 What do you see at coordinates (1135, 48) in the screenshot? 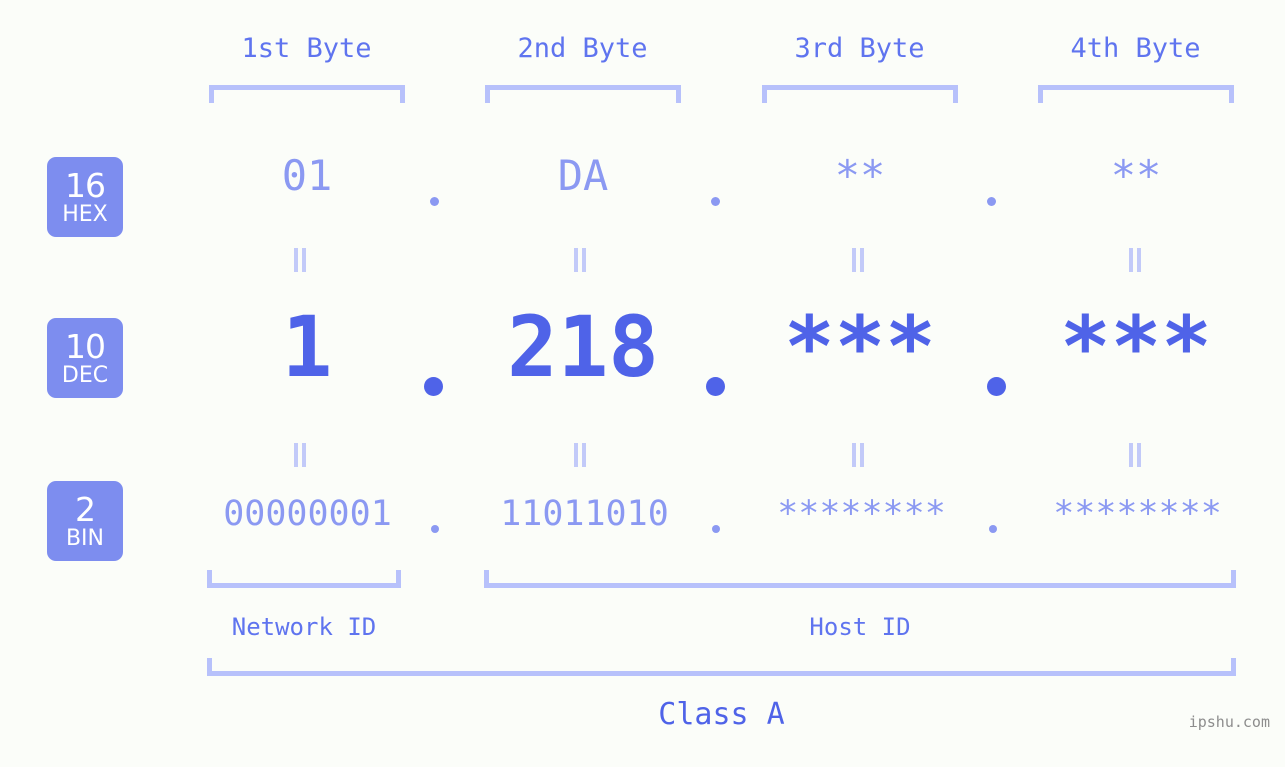
I see `byte-header-4: 4th Byte` at bounding box center [1135, 48].